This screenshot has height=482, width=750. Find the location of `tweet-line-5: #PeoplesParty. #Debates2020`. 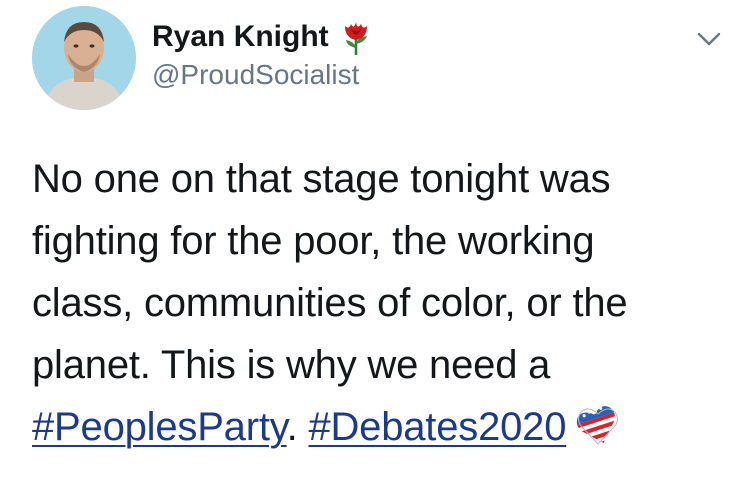

tweet-line-5: #PeoplesParty. #Debates2020 is located at coordinates (382, 427).